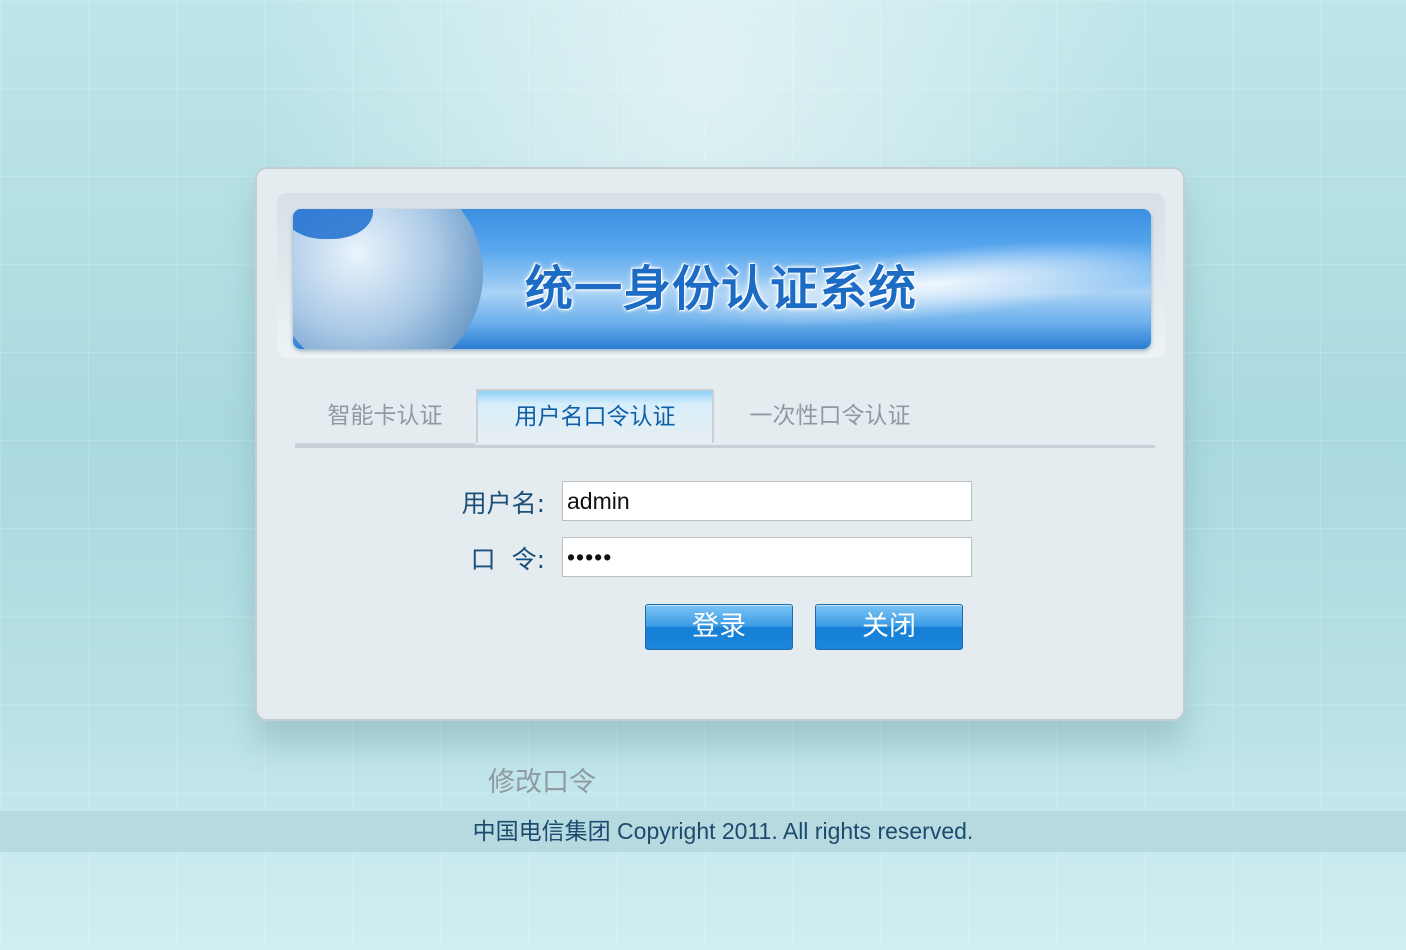 The height and width of the screenshot is (950, 1406). Describe the element at coordinates (503, 503) in the screenshot. I see `username-label: 用户名:` at that location.